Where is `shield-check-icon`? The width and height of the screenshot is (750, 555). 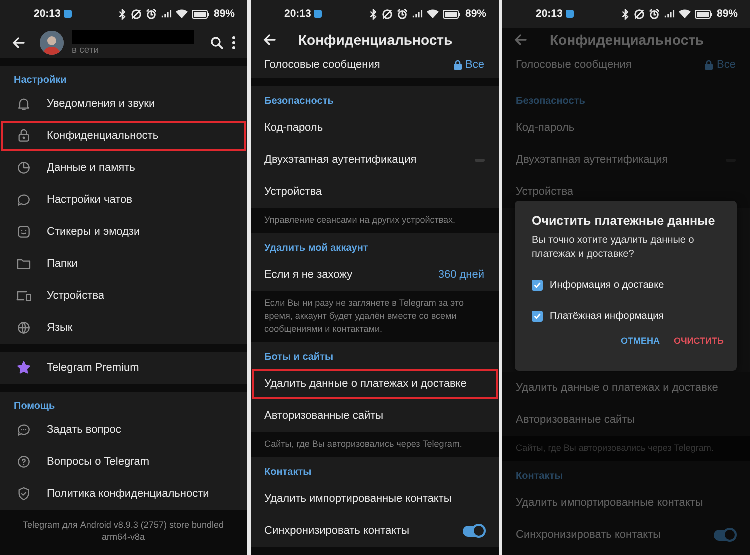 shield-check-icon is located at coordinates (24, 494).